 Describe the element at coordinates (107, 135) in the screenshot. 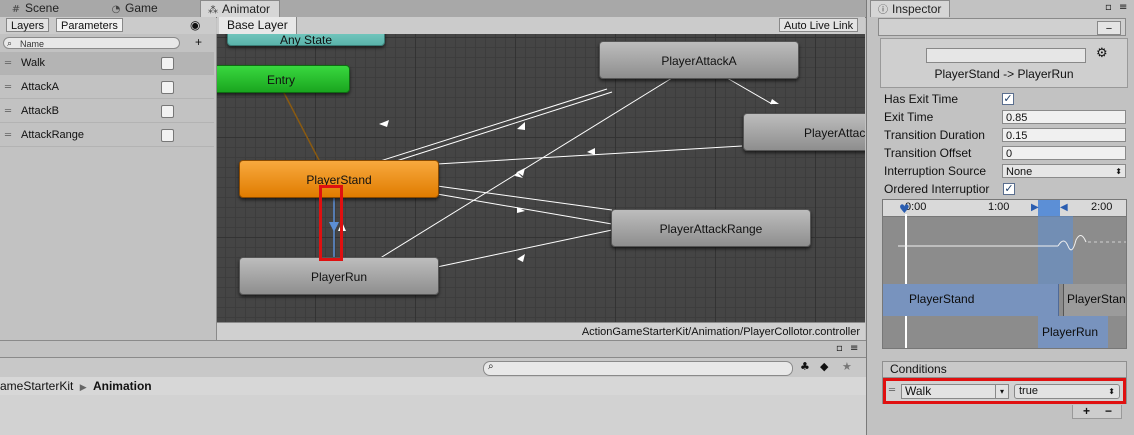

I see `list-item: ═ AttackRange` at that location.